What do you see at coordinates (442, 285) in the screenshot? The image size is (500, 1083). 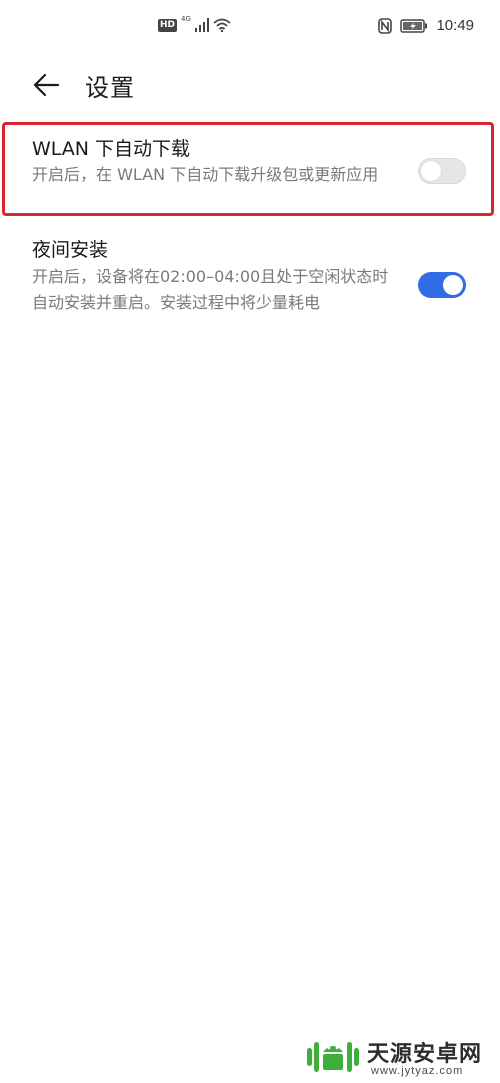 I see `night-install-toggle` at bounding box center [442, 285].